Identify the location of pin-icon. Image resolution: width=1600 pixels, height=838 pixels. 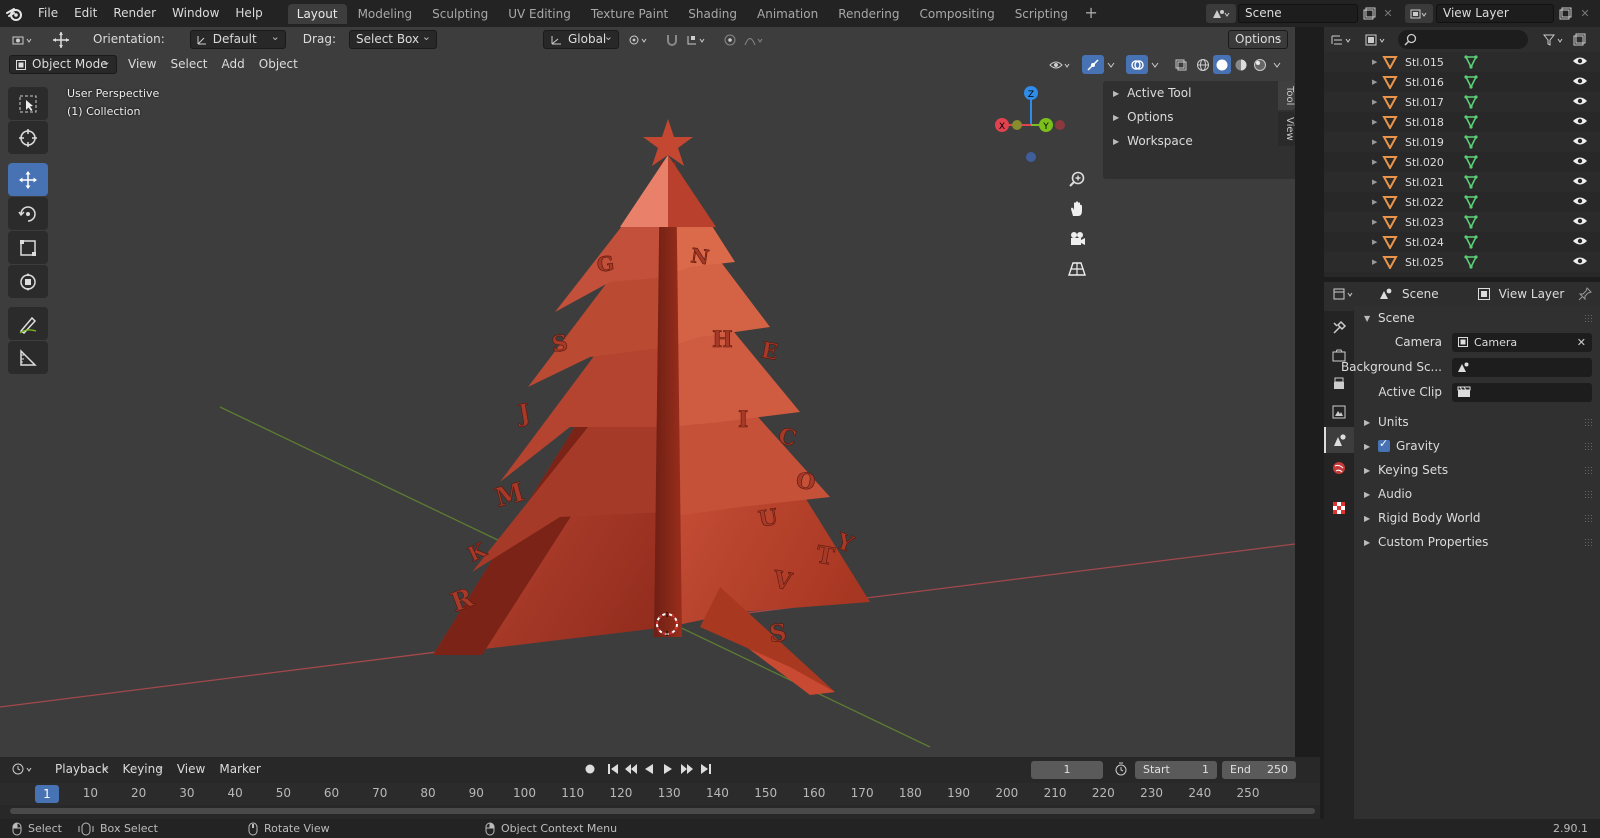
(1585, 294).